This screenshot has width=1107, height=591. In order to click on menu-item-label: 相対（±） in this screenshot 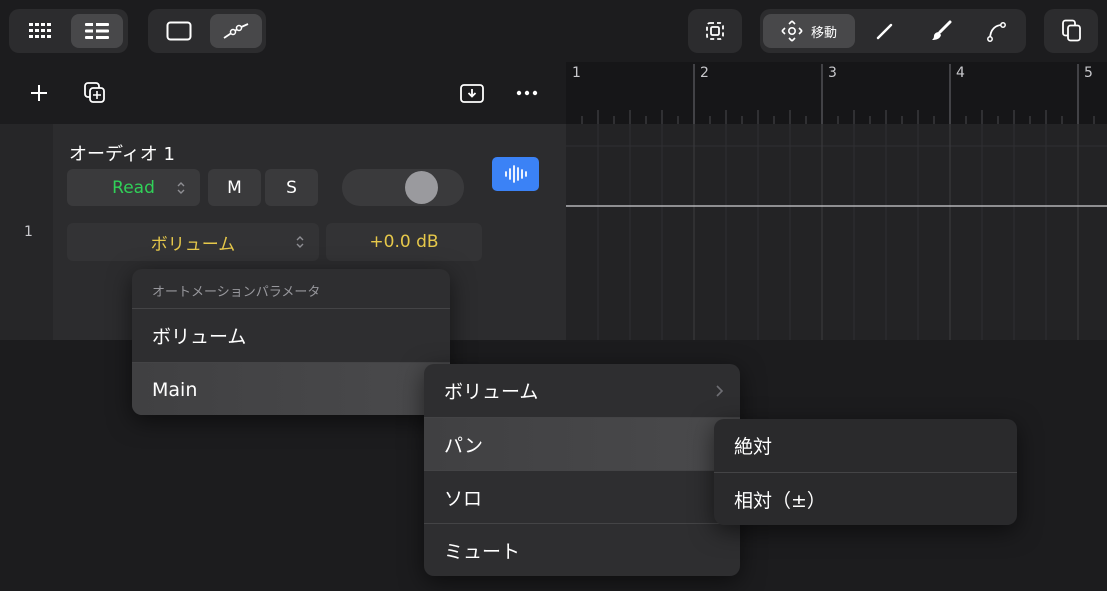, I will do `click(780, 501)`.